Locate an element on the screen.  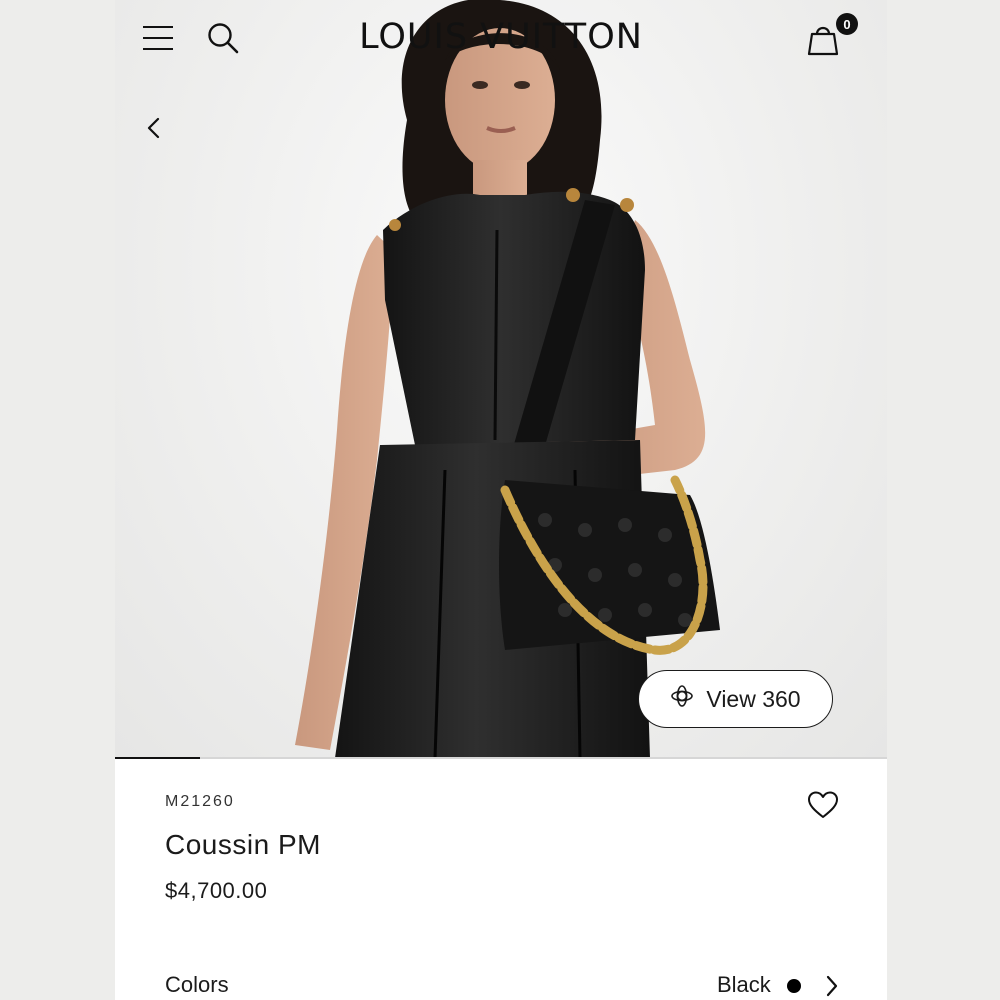
cart-count-badge: 0 is located at coordinates (847, 24).